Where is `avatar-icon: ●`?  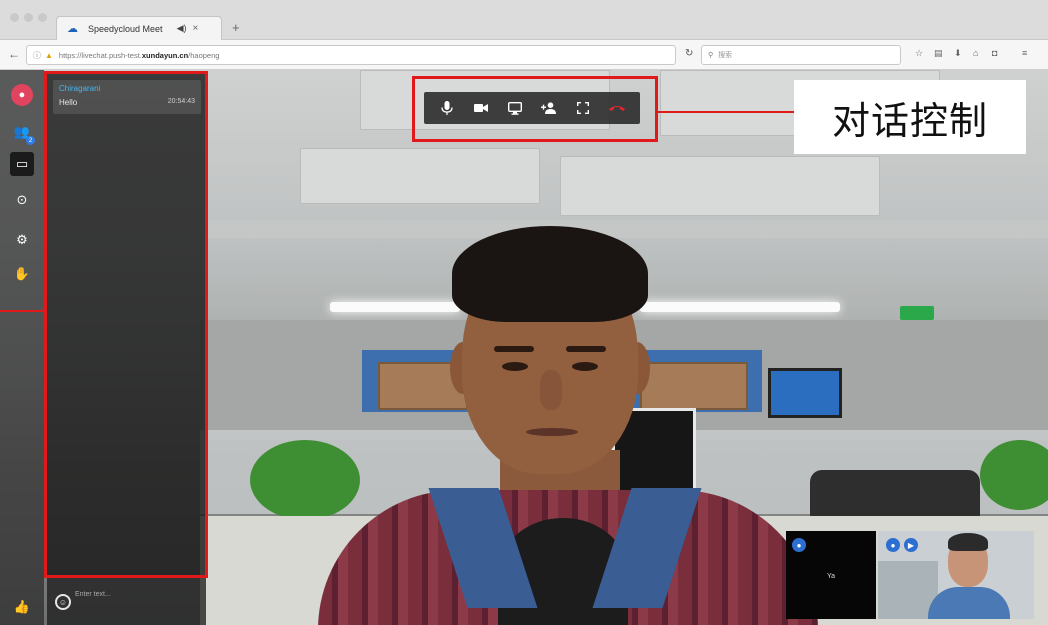
avatar-icon: ● is located at coordinates (22, 95).